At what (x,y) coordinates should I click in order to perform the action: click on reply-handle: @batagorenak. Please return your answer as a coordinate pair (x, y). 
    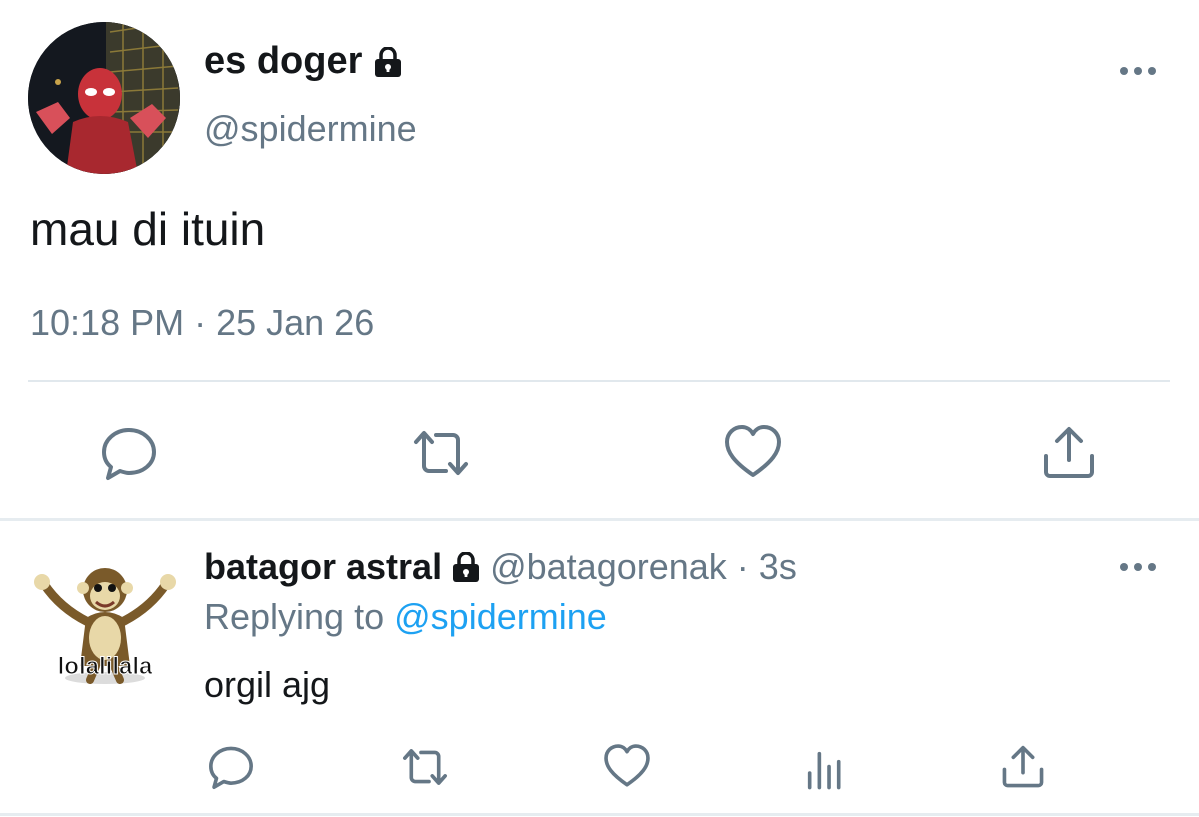
    Looking at the image, I should click on (608, 567).